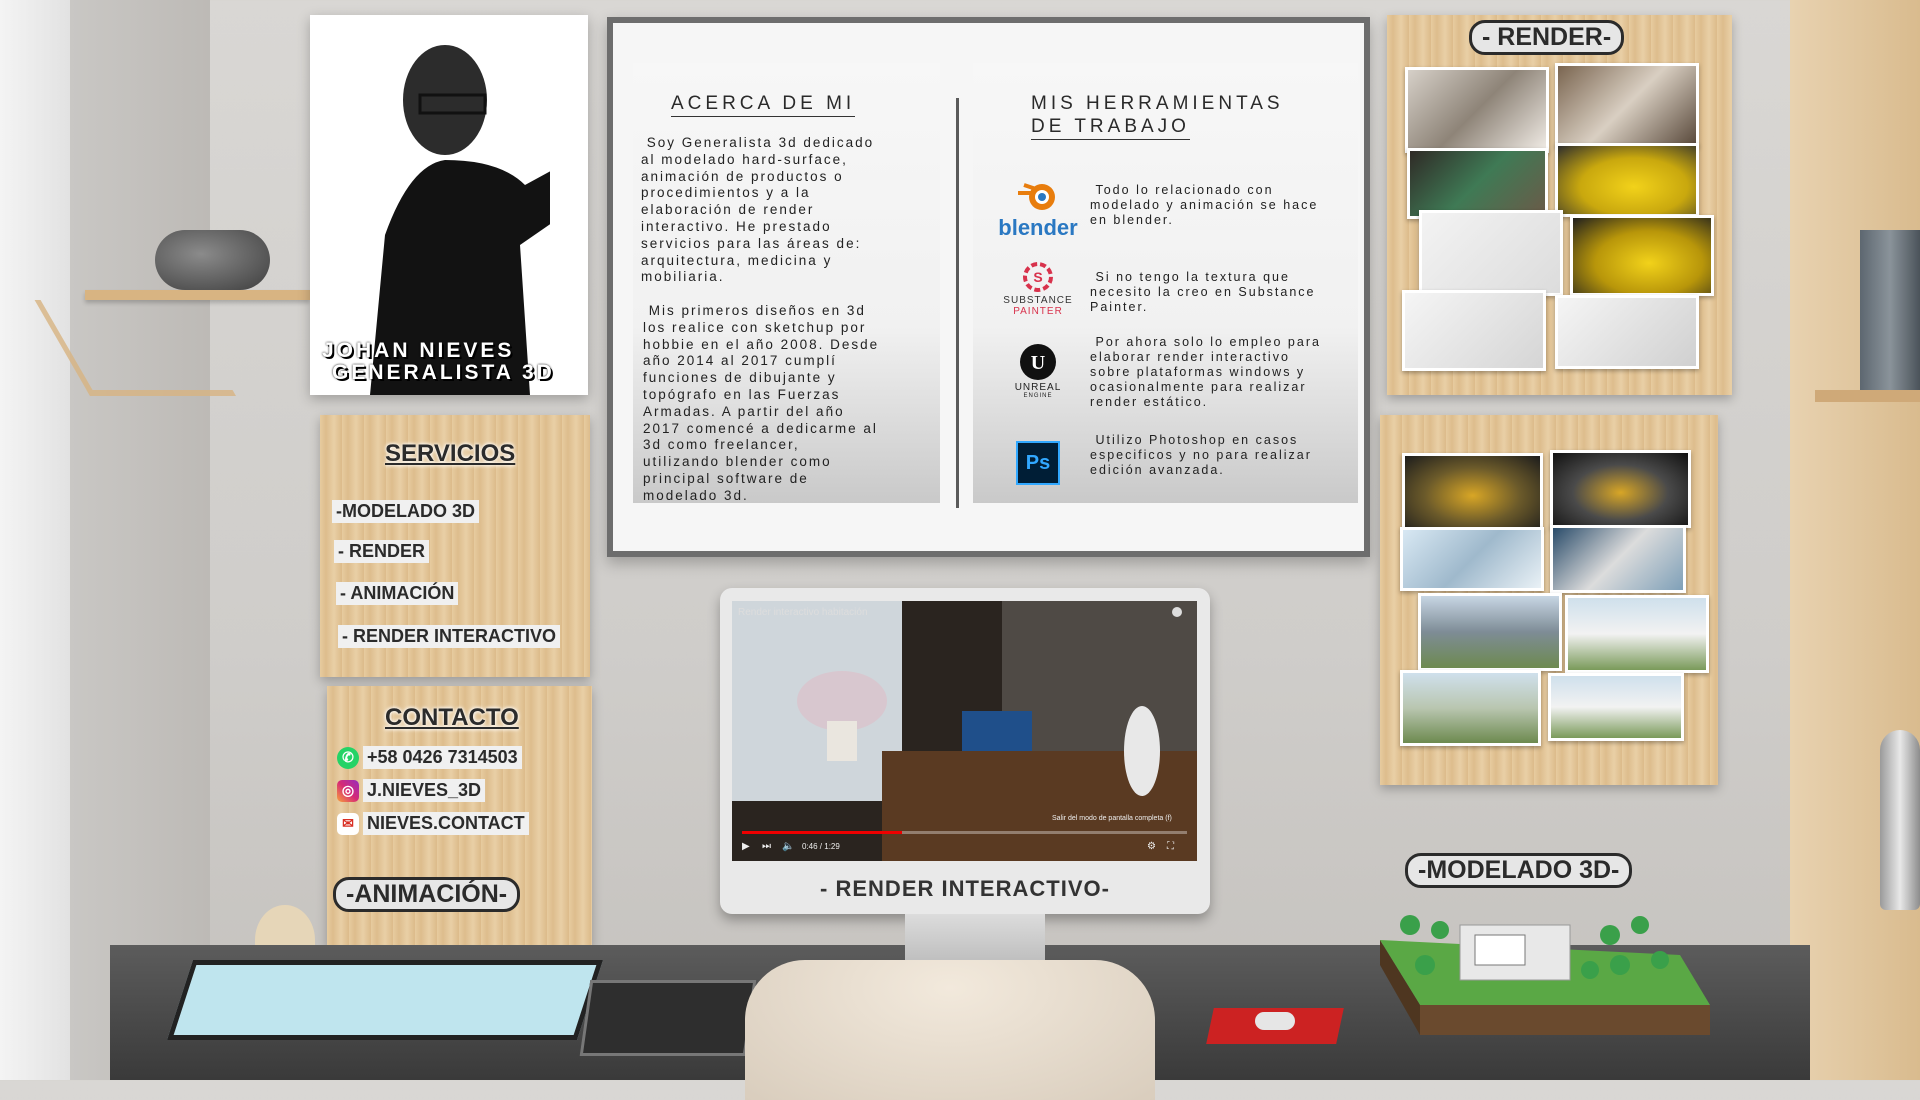  Describe the element at coordinates (950, 1030) in the screenshot. I see `chair` at that location.